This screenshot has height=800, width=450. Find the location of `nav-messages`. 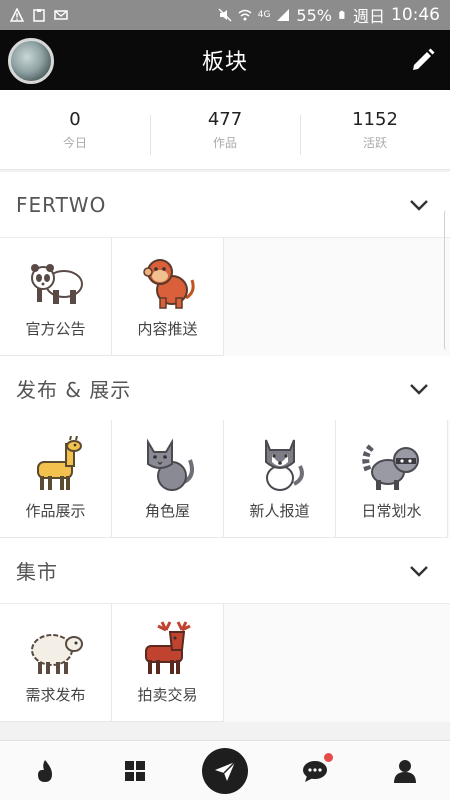

nav-messages is located at coordinates (315, 770).